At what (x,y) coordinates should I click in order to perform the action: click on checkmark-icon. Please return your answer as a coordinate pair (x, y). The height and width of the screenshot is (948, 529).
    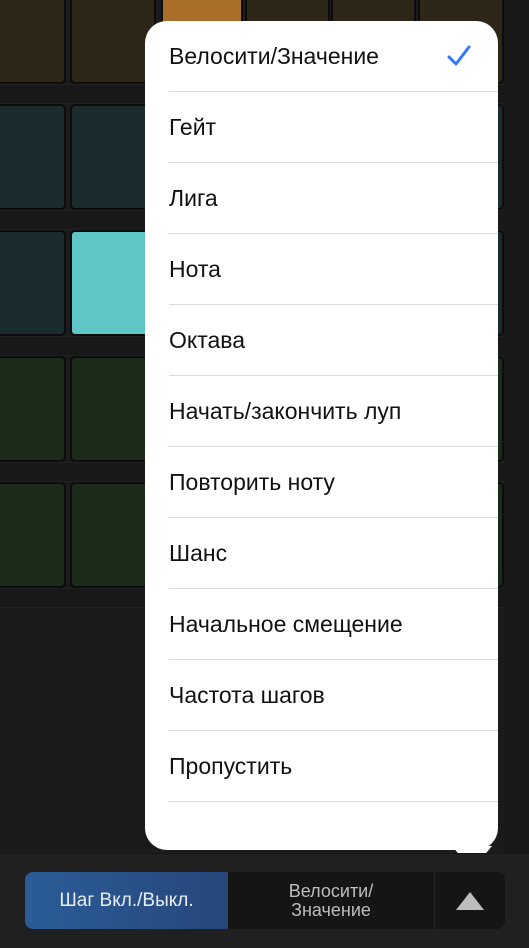
    Looking at the image, I should click on (459, 55).